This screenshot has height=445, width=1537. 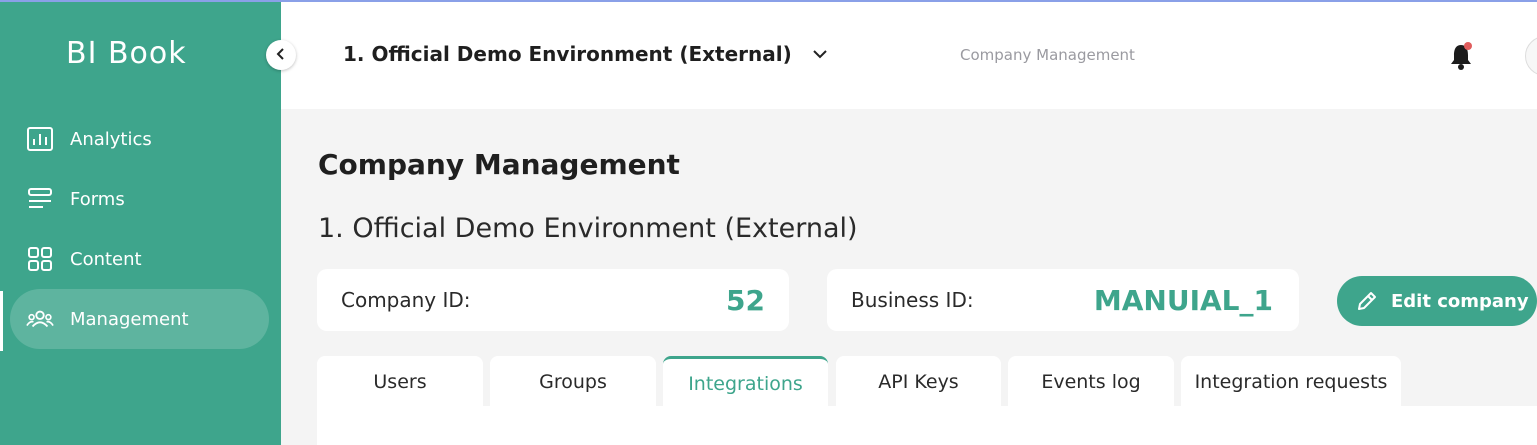 I want to click on tab-groups: Groups, so click(x=573, y=382).